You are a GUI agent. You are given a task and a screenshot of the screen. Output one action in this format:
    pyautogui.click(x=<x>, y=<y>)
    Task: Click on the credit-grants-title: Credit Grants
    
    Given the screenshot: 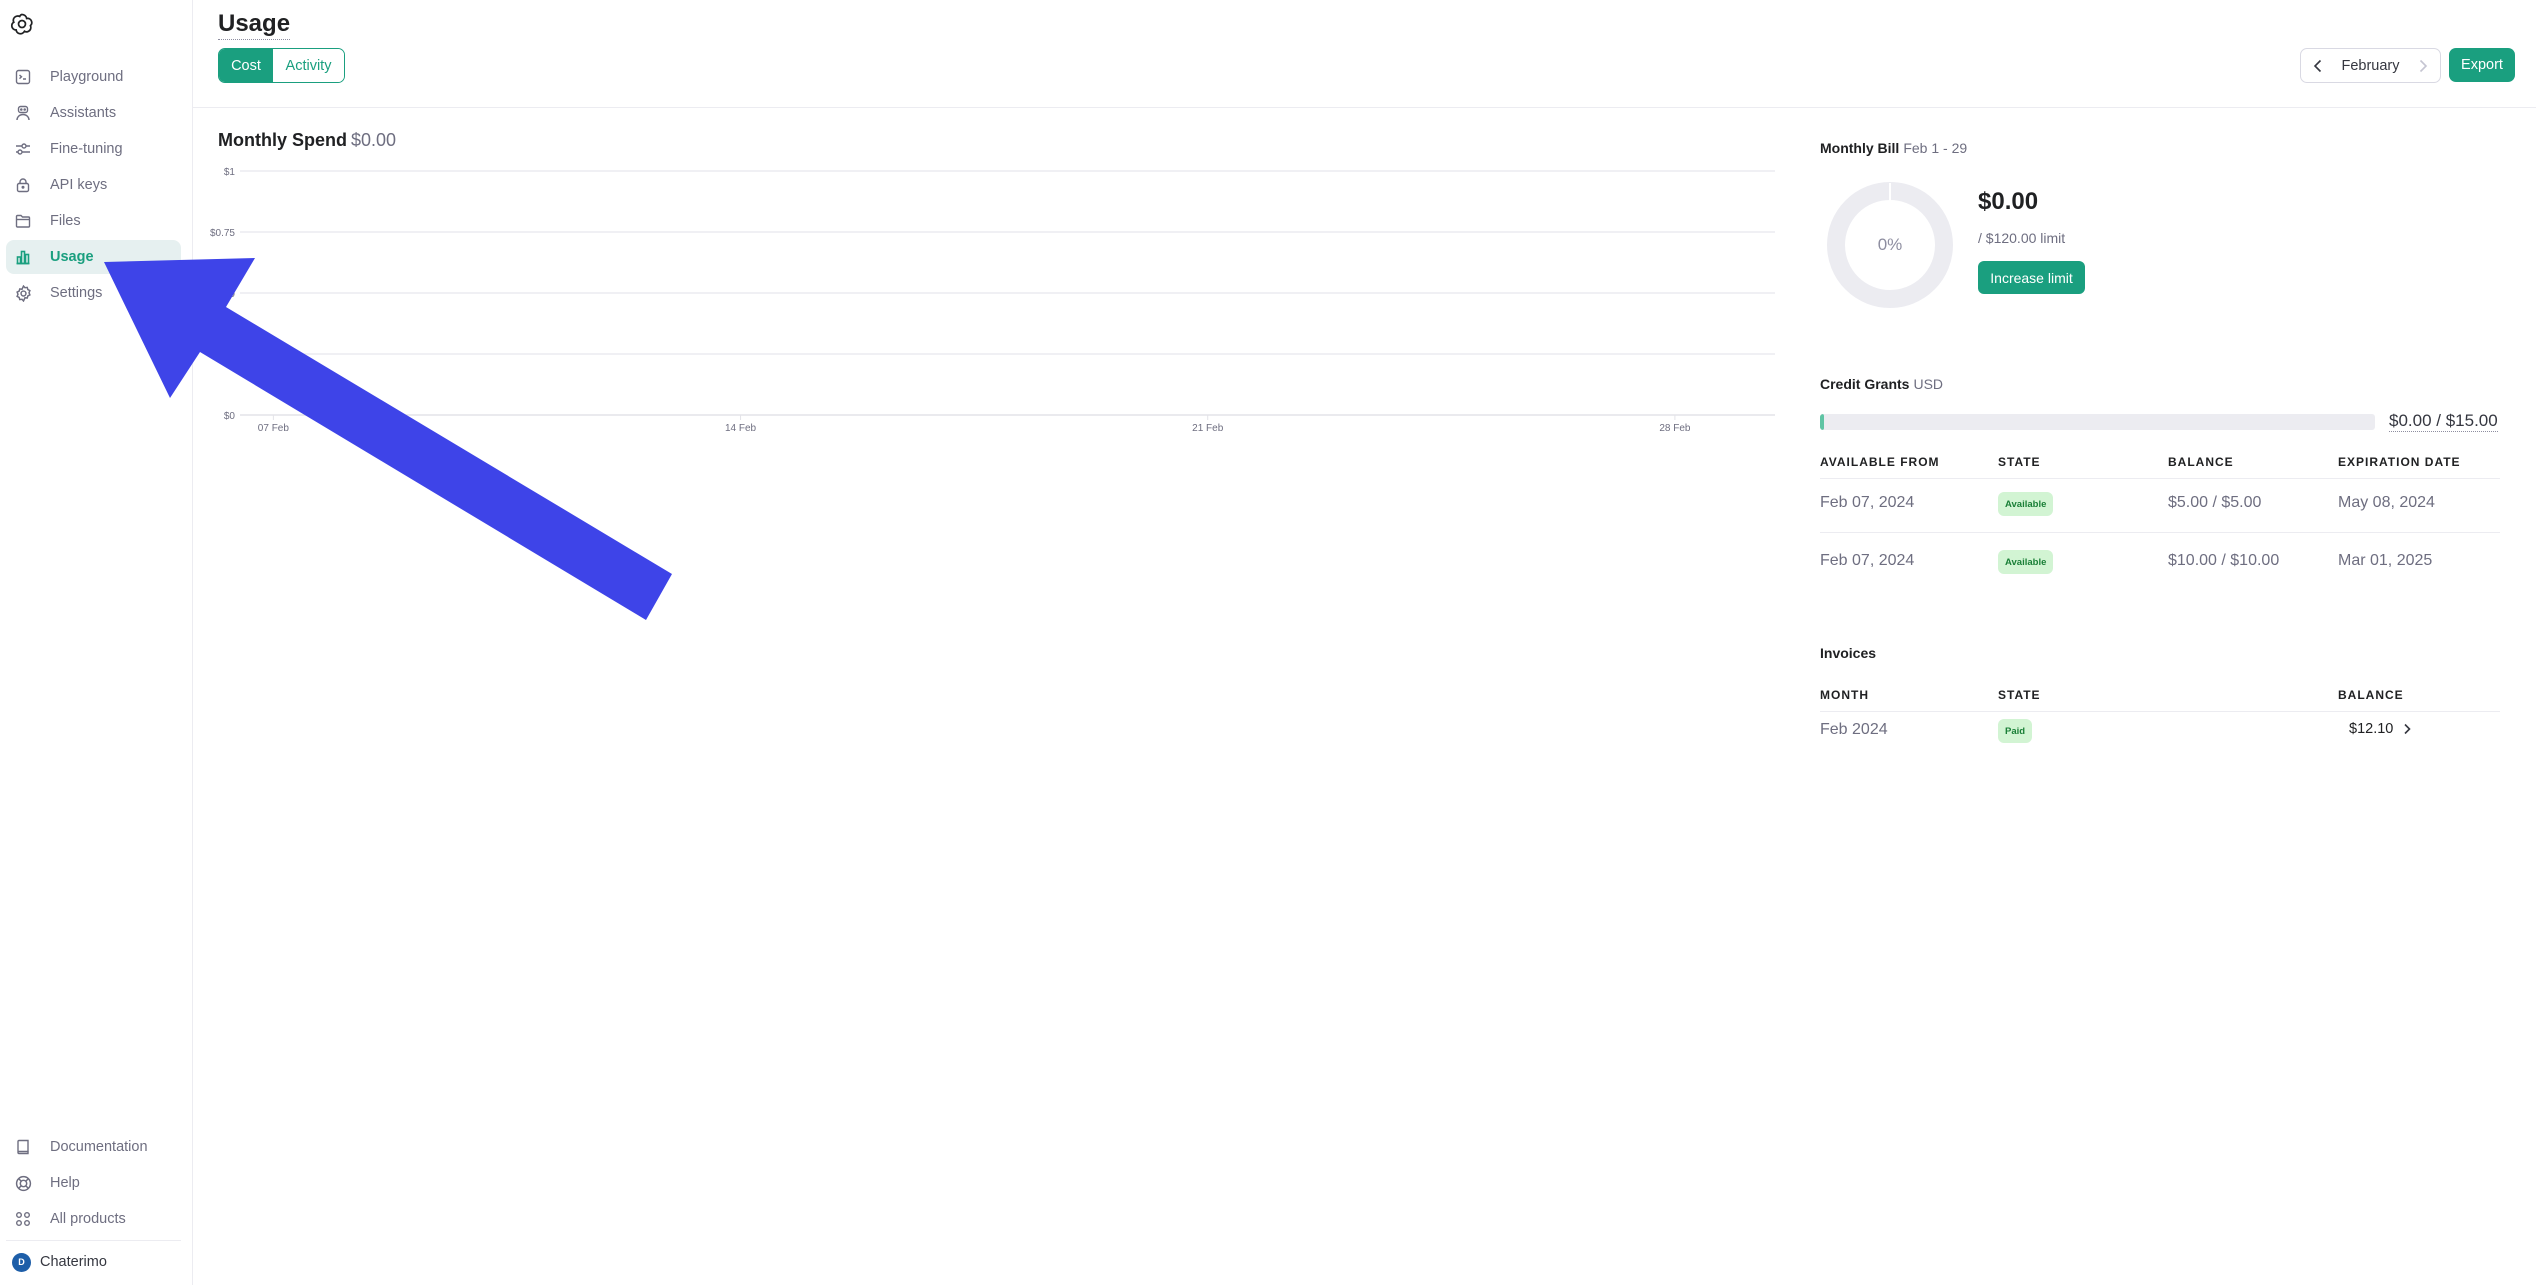 What is the action you would take?
    pyautogui.click(x=1865, y=384)
    